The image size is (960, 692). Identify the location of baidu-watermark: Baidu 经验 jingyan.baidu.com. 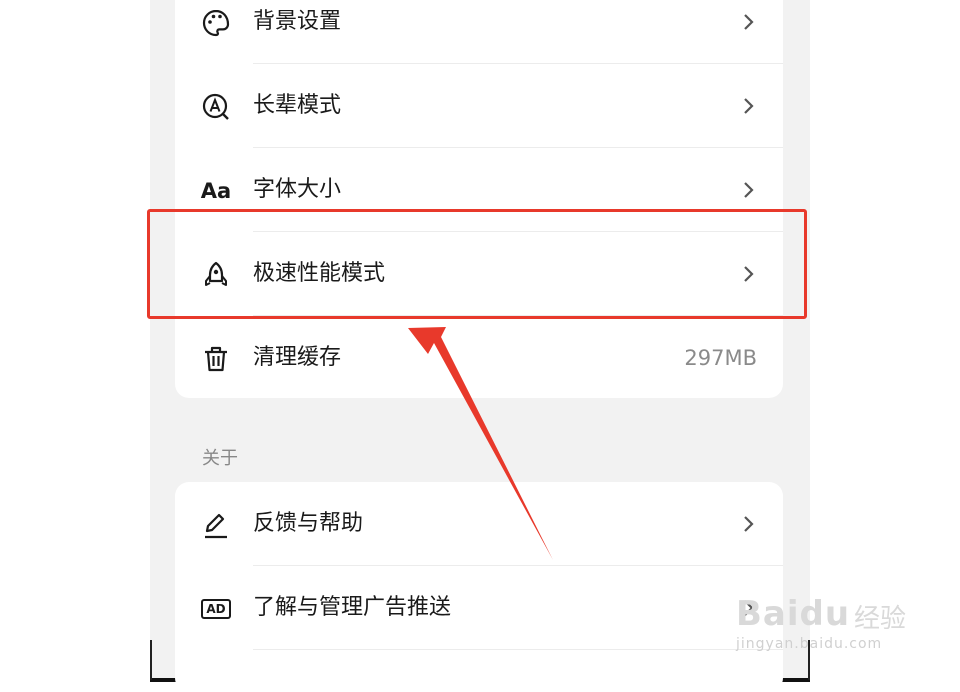
(821, 623).